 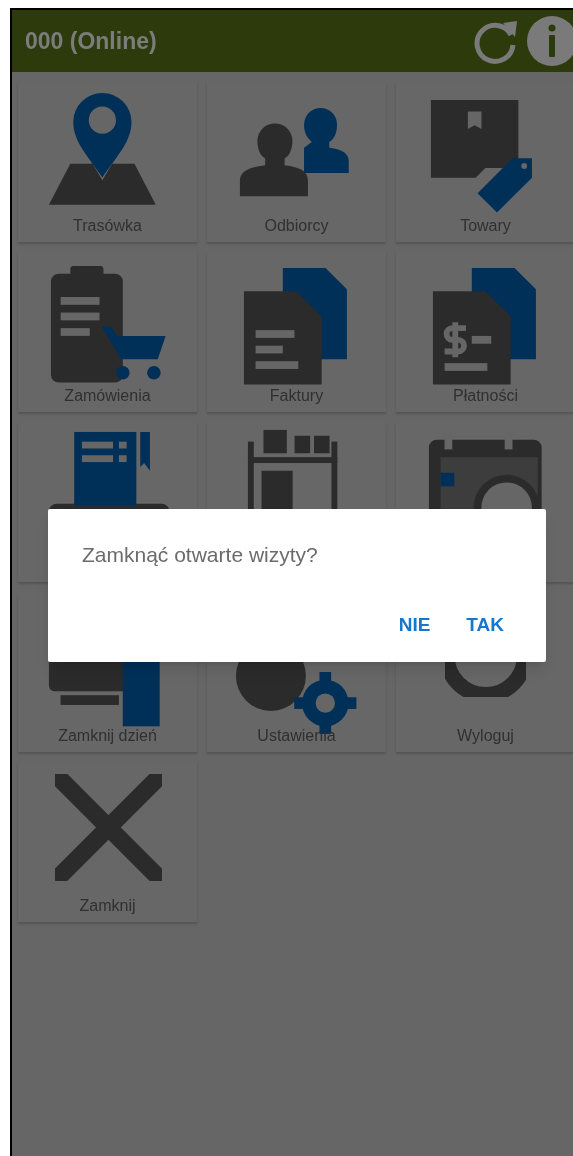 What do you see at coordinates (485, 736) in the screenshot?
I see `tile-label: Wyloguj` at bounding box center [485, 736].